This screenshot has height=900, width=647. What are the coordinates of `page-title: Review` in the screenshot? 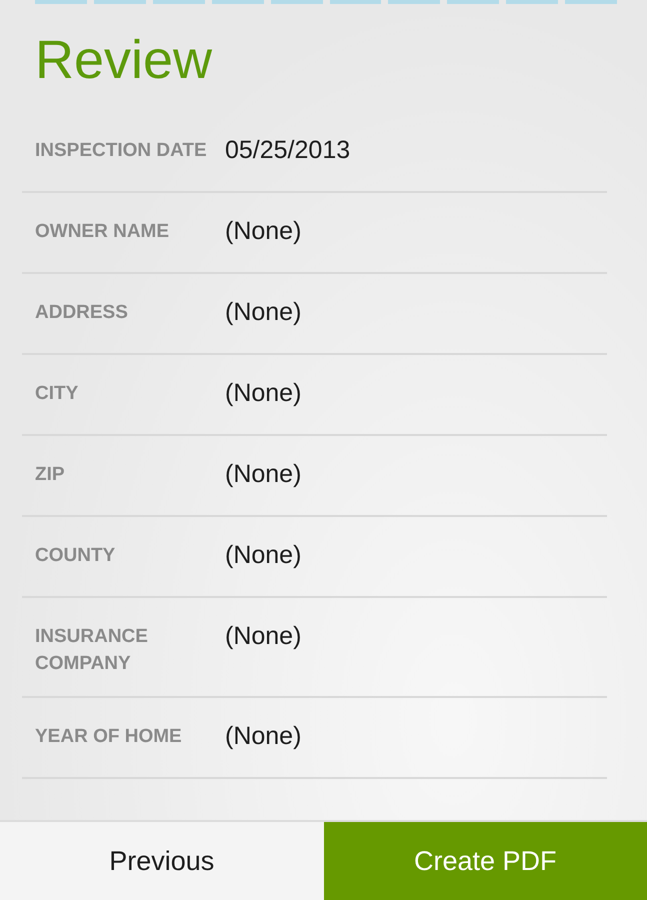 It's located at (124, 60).